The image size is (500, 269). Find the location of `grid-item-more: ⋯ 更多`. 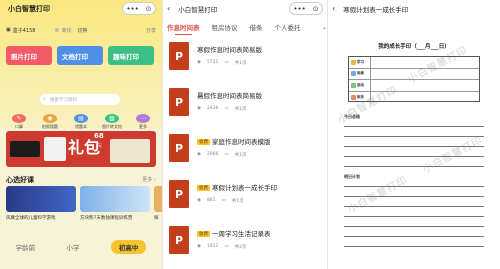

grid-item-more: ⋯ 更多 is located at coordinates (143, 115).